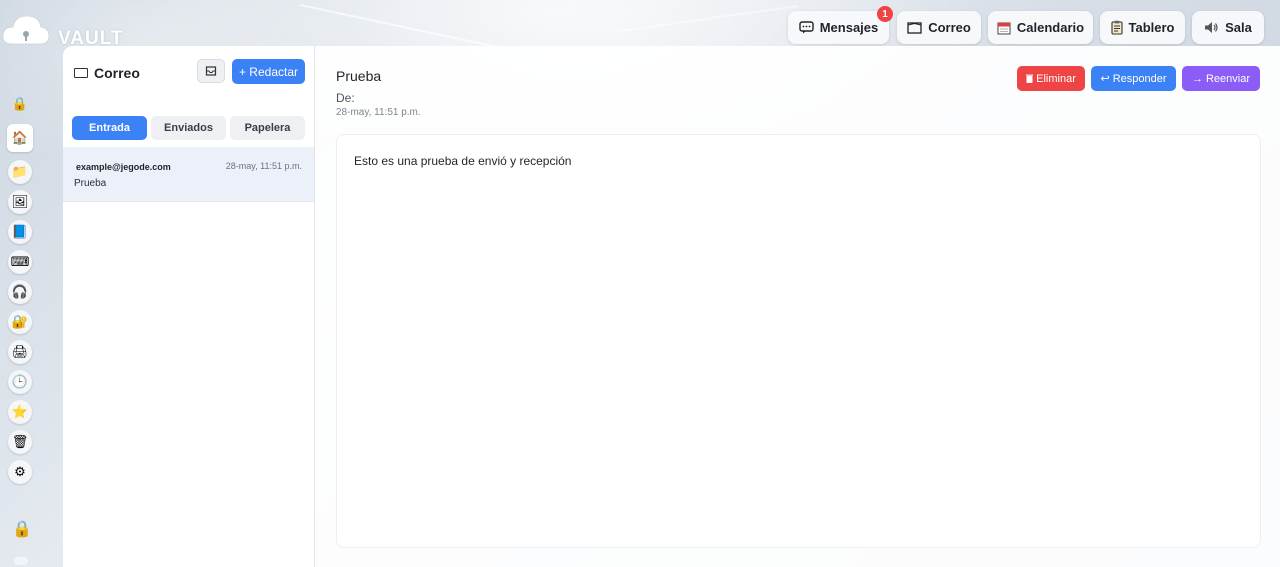  What do you see at coordinates (1211, 27) in the screenshot?
I see `speaker-icon` at bounding box center [1211, 27].